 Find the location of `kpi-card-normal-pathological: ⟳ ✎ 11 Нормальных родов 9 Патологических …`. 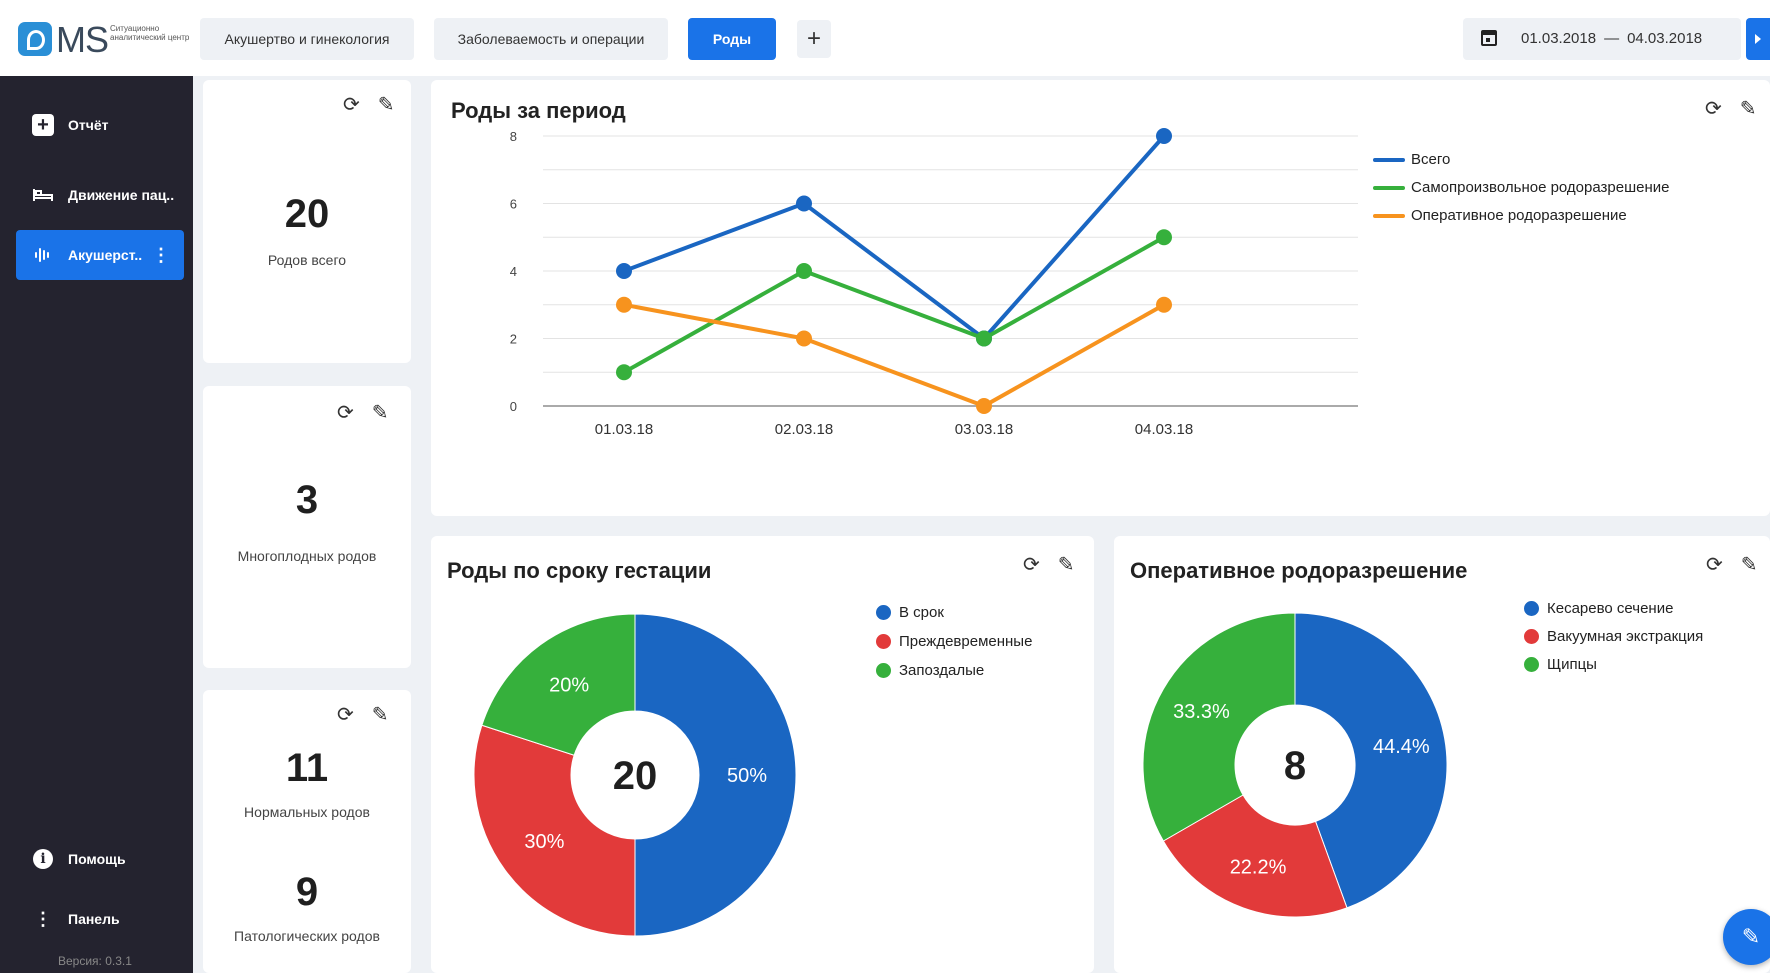

kpi-card-normal-pathological: ⟳ ✎ 11 Нормальных родов 9 Патологических … is located at coordinates (307, 831).